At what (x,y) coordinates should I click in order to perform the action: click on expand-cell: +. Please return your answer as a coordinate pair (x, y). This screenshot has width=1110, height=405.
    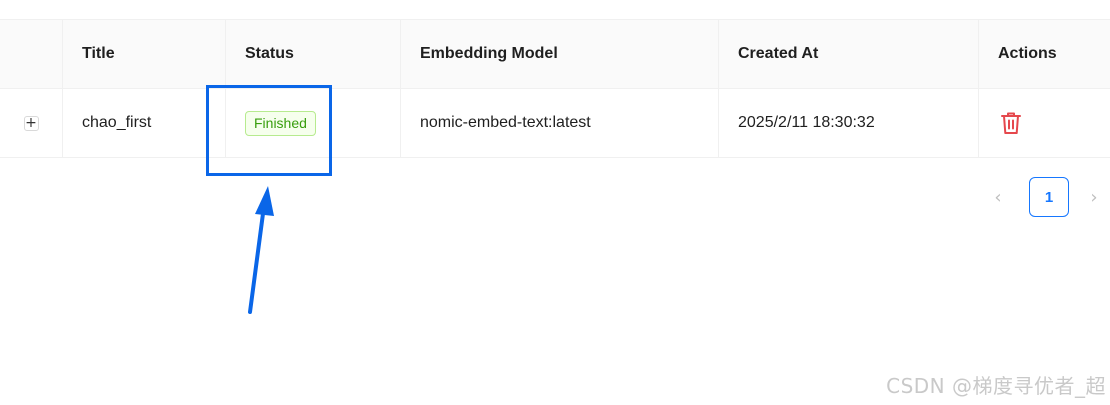
    Looking at the image, I should click on (31, 123).